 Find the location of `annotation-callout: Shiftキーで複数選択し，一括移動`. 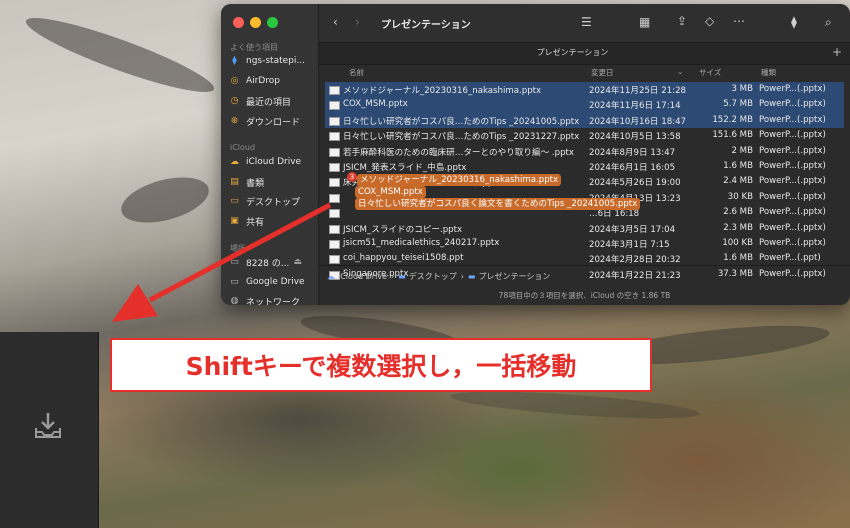

annotation-callout: Shiftキーで複数選択し，一括移動 is located at coordinates (381, 365).